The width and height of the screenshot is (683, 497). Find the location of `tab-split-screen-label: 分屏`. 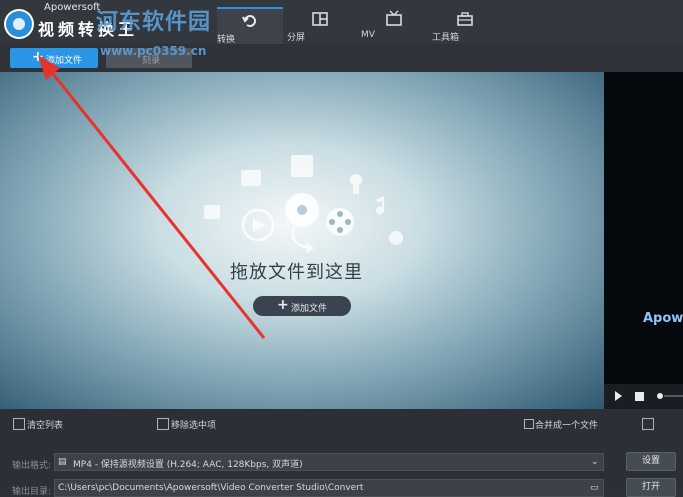

tab-split-screen-label: 分屏 is located at coordinates (296, 38).